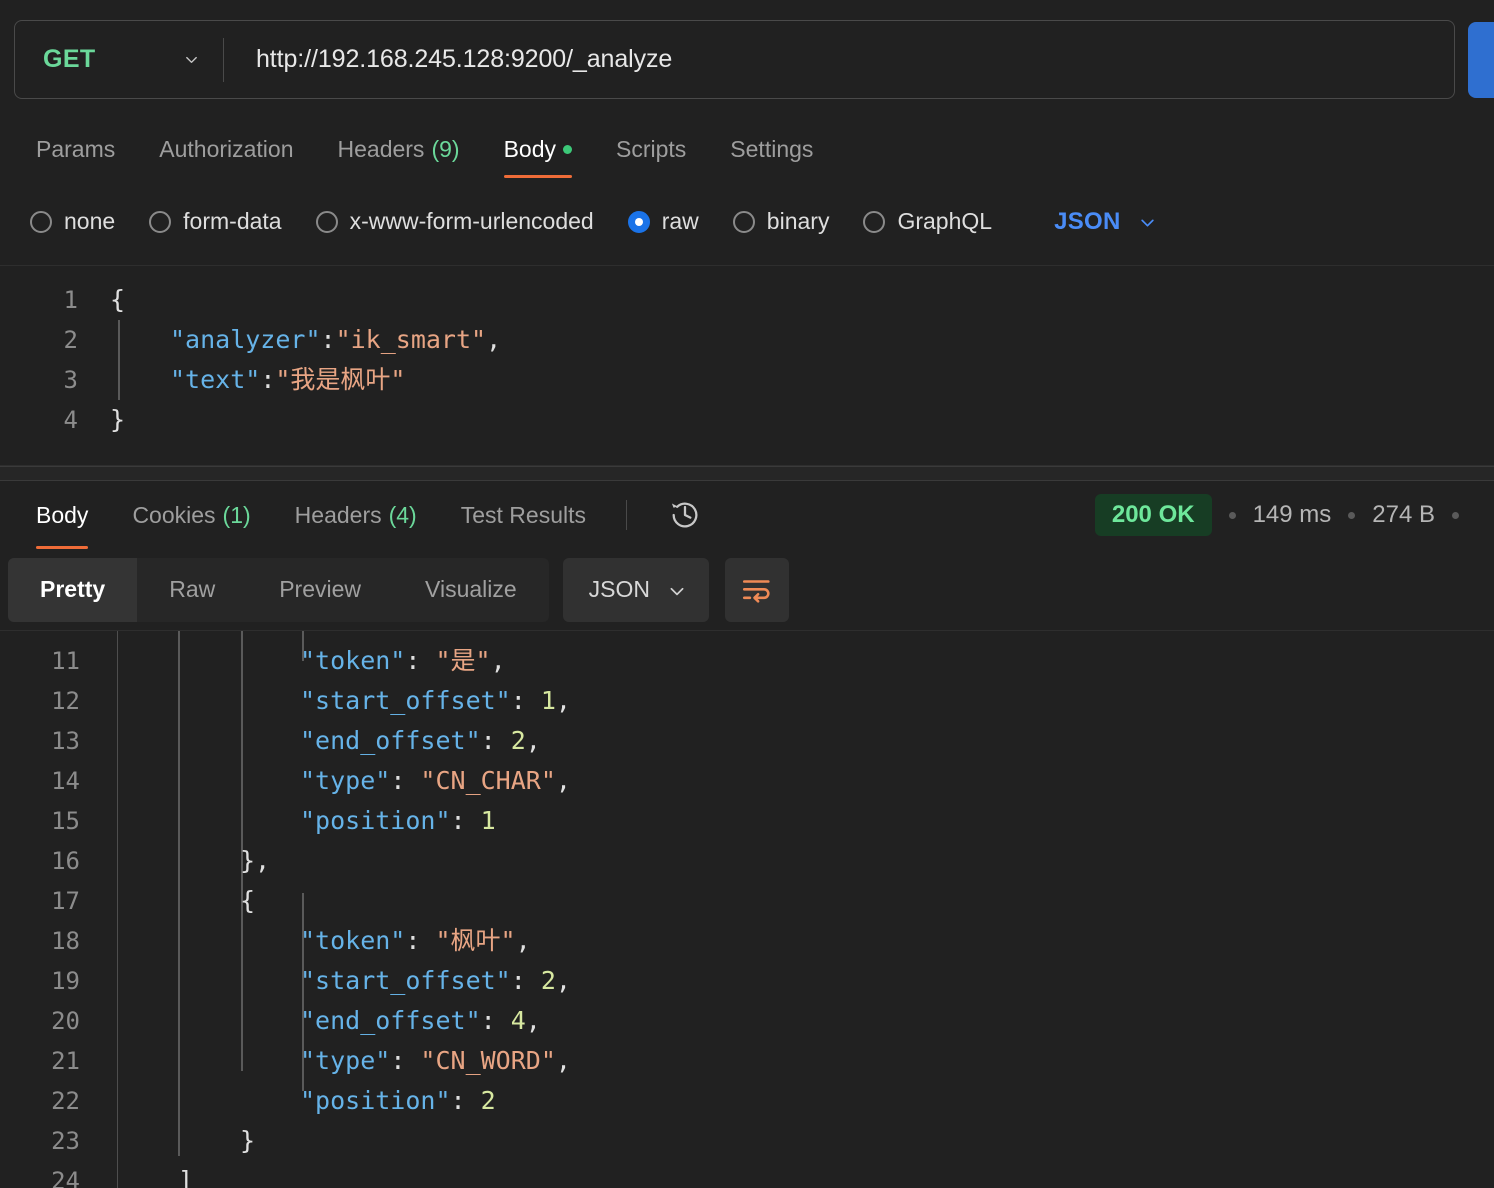 This screenshot has width=1494, height=1188. I want to click on response-tab-count: (4), so click(402, 514).